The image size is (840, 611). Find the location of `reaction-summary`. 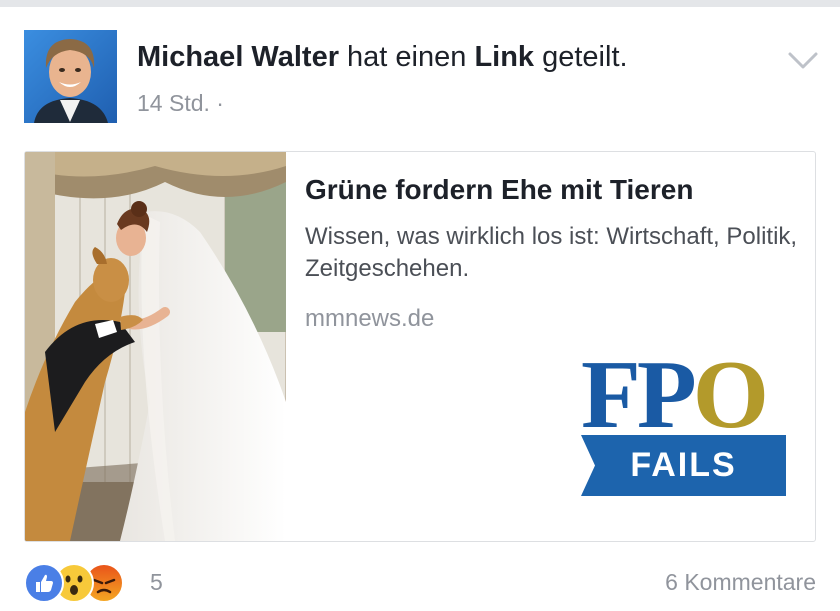

reaction-summary is located at coordinates (89, 583).